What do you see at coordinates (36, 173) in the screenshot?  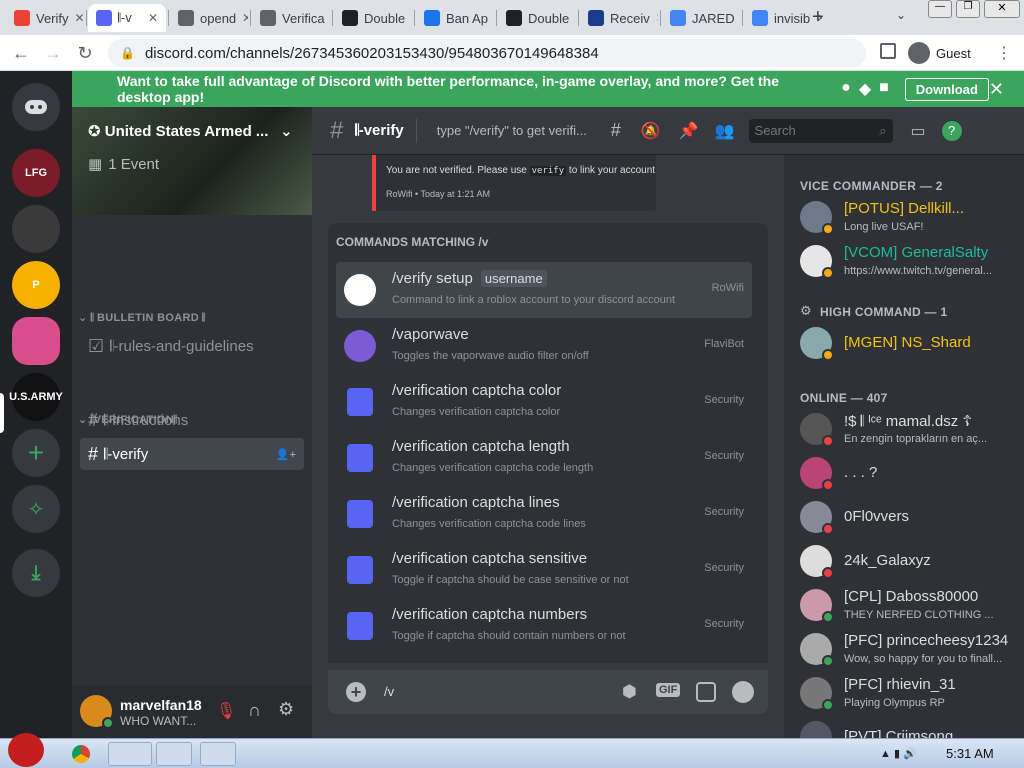 I see `server-icon: LFG` at bounding box center [36, 173].